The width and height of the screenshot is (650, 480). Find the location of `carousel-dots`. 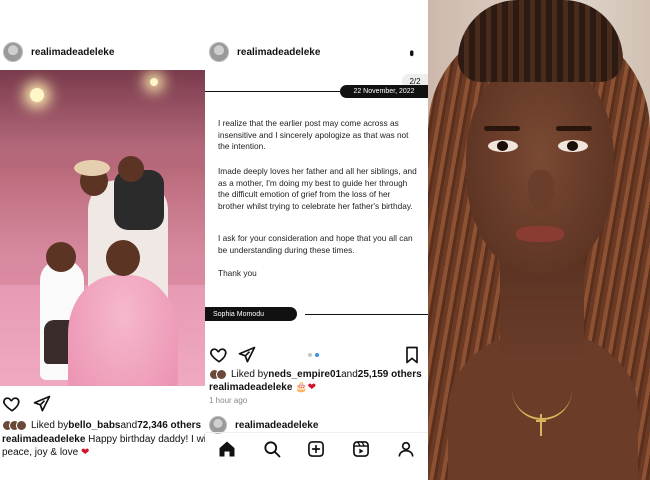

carousel-dots is located at coordinates (313, 355).